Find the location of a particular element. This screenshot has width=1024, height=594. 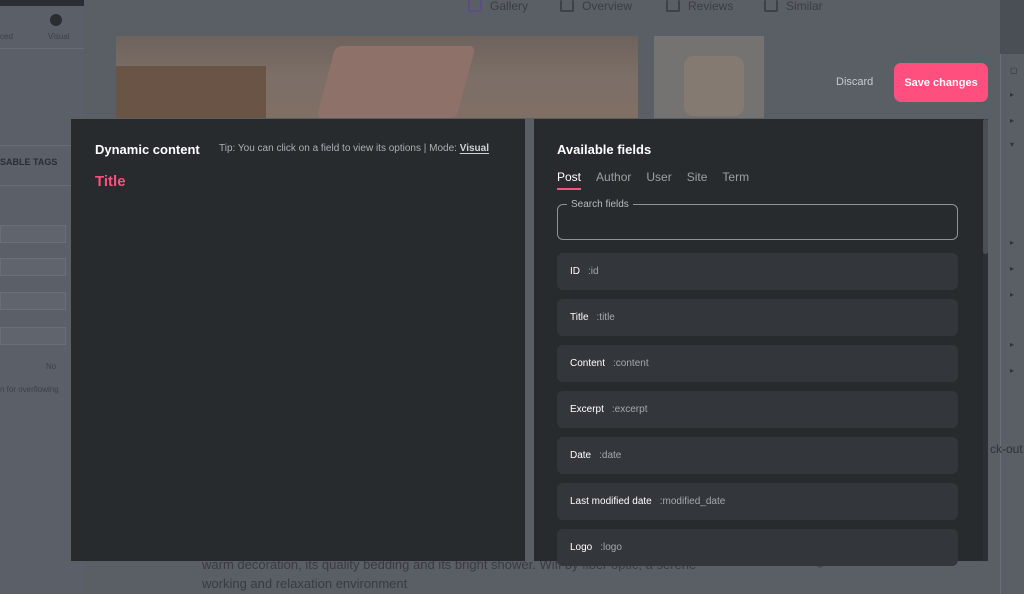

nav-overview: Overview is located at coordinates (596, 6).